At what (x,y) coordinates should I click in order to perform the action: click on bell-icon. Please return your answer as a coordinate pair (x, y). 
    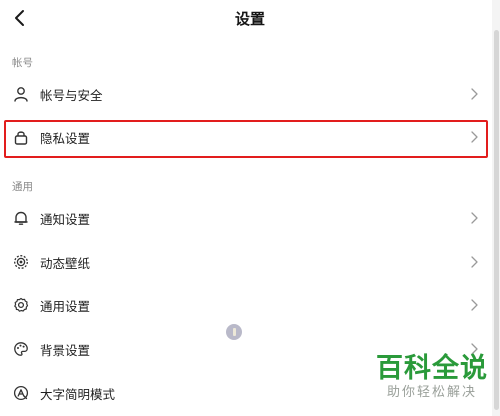
    Looking at the image, I should click on (21, 218).